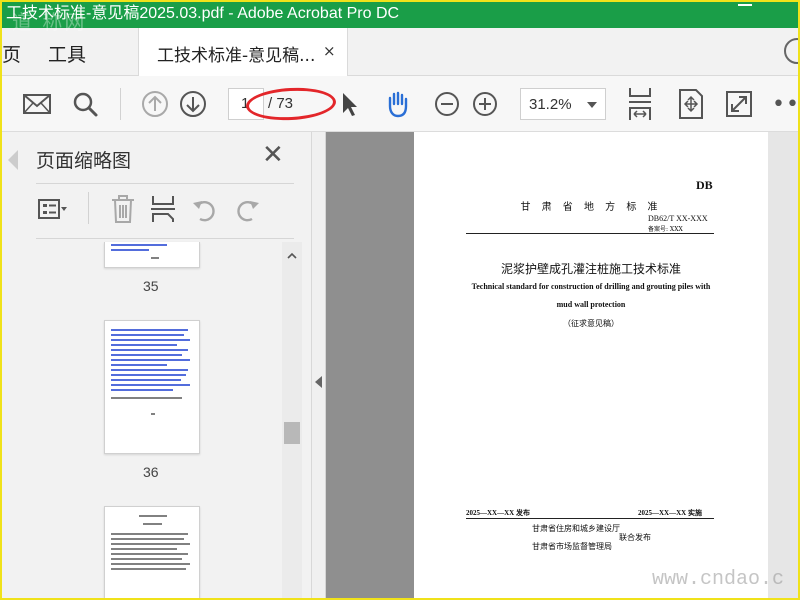 The width and height of the screenshot is (800, 600). What do you see at coordinates (691, 104) in the screenshot?
I see `fit-page-icon` at bounding box center [691, 104].